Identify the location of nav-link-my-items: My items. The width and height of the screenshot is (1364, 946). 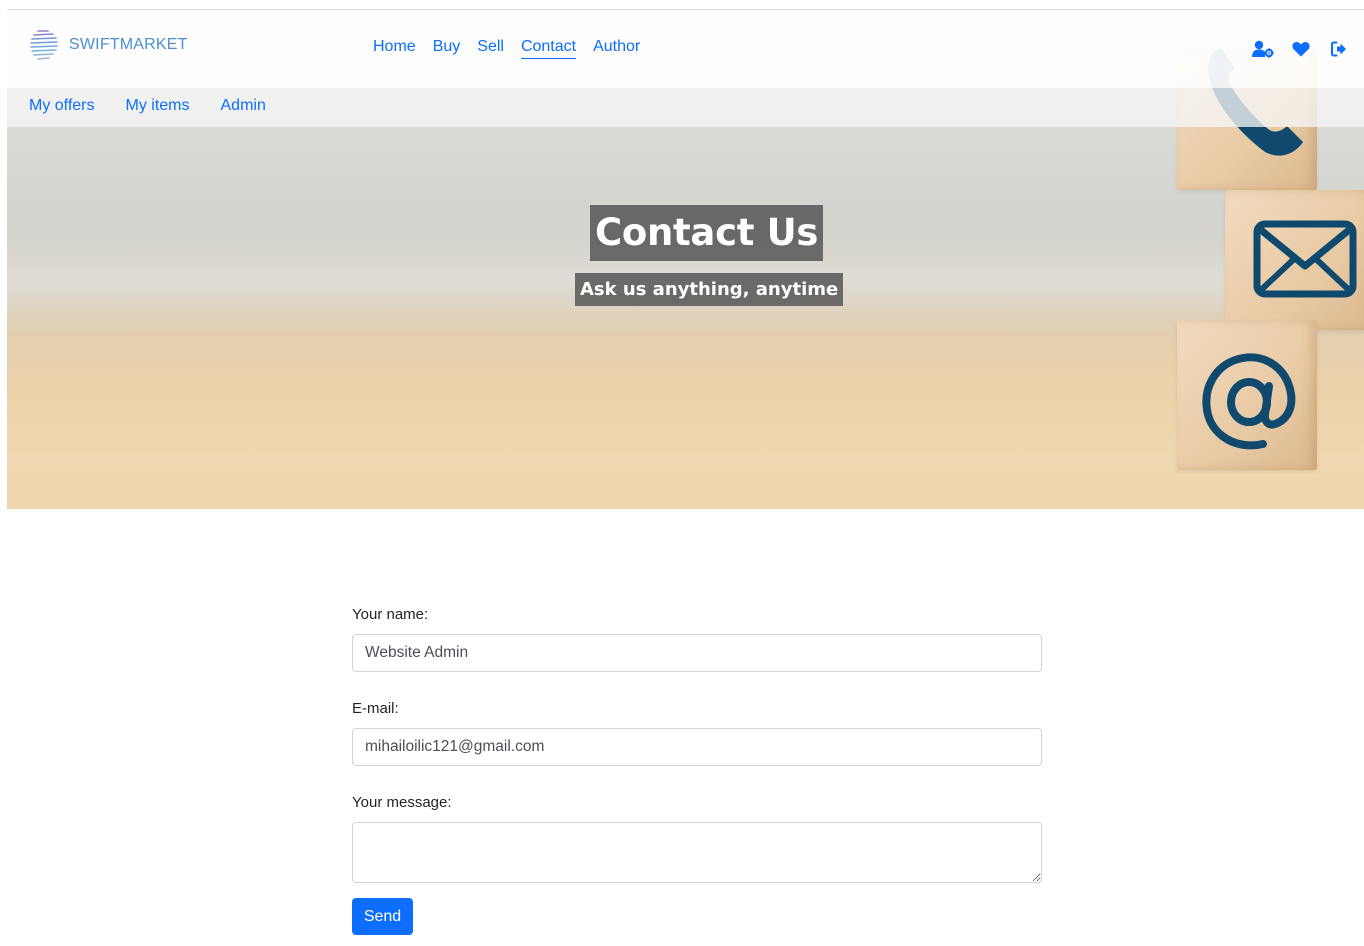
(158, 107).